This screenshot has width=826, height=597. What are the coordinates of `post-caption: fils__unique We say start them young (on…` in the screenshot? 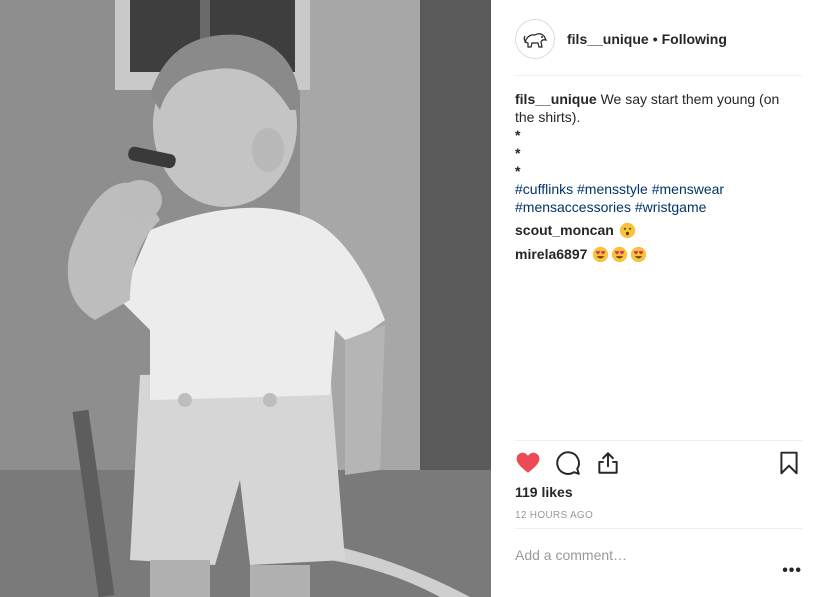 It's located at (655, 153).